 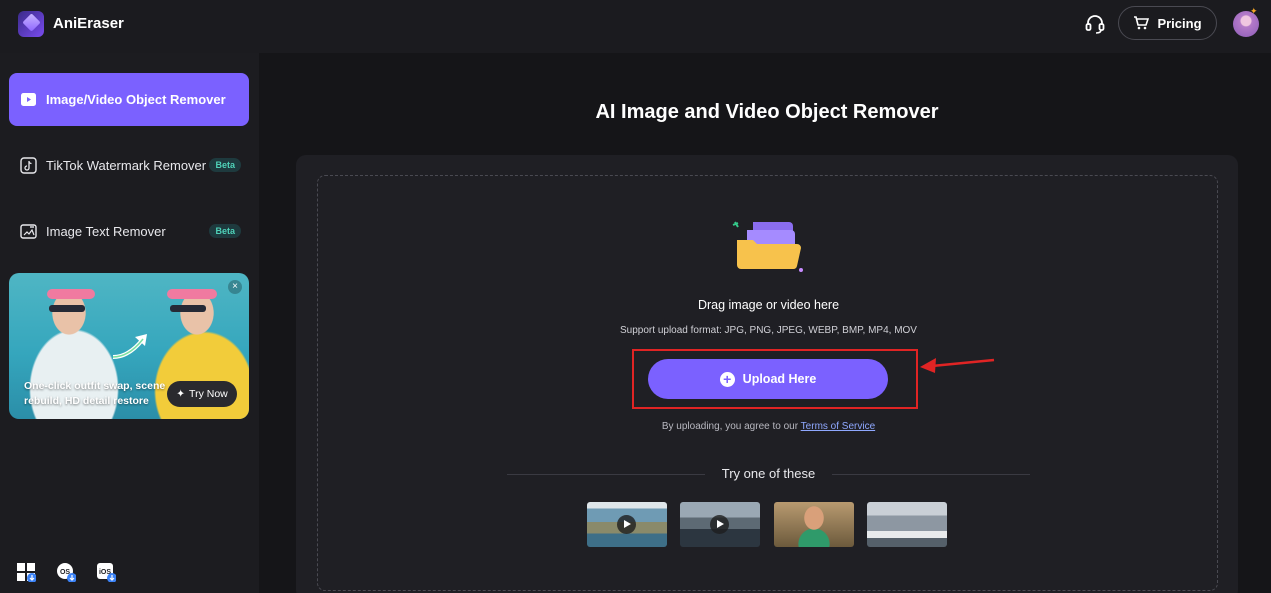 I want to click on ios-icon: iOS, so click(x=106, y=572).